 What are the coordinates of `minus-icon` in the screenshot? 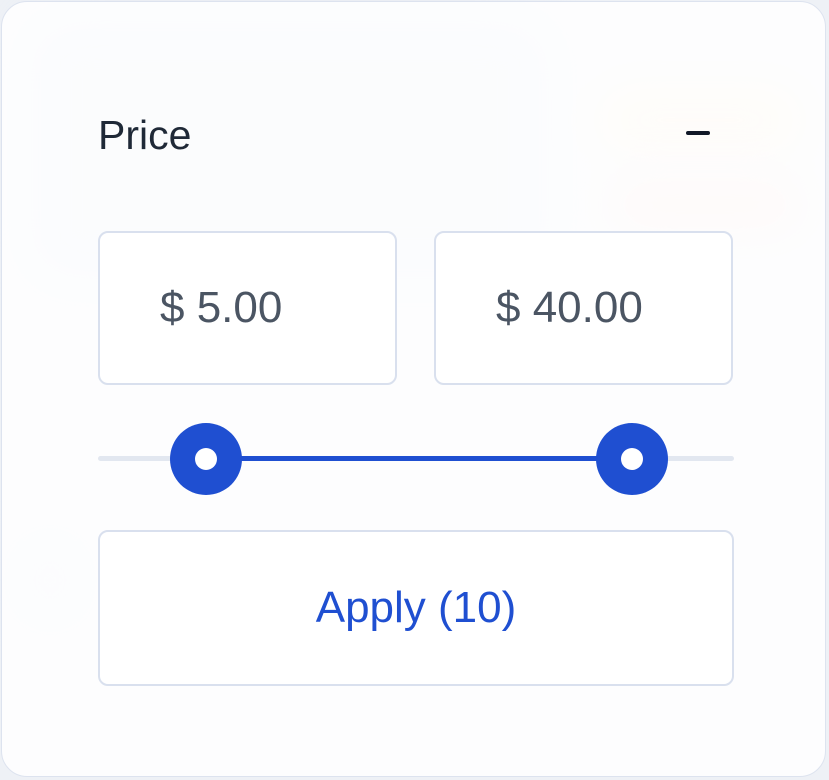 It's located at (698, 133).